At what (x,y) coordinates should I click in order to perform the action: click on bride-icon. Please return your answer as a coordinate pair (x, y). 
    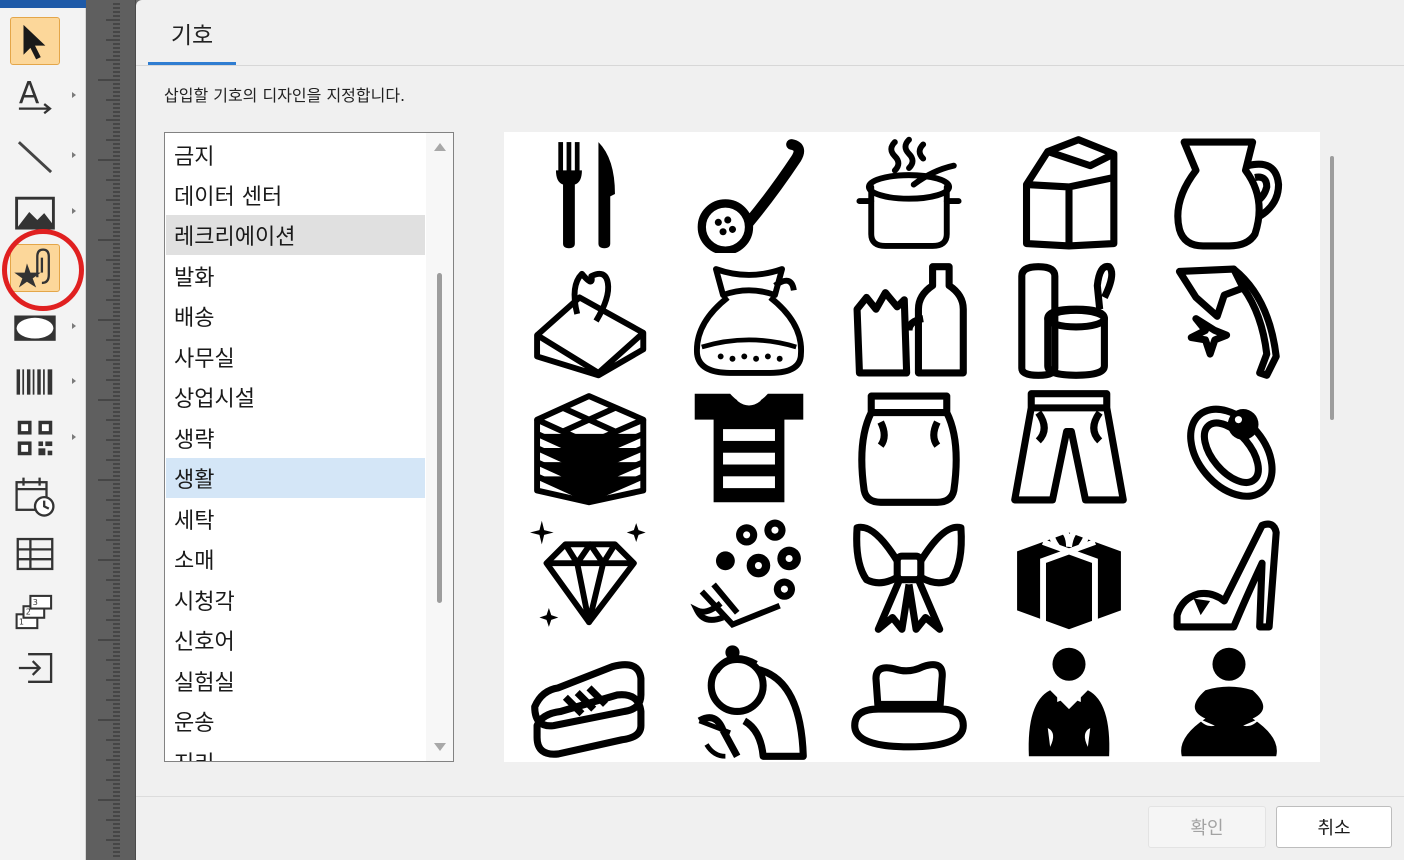
    Looking at the image, I should click on (1229, 702).